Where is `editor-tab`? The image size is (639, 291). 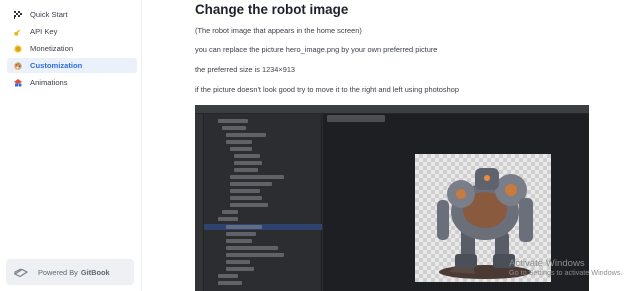 editor-tab is located at coordinates (356, 118).